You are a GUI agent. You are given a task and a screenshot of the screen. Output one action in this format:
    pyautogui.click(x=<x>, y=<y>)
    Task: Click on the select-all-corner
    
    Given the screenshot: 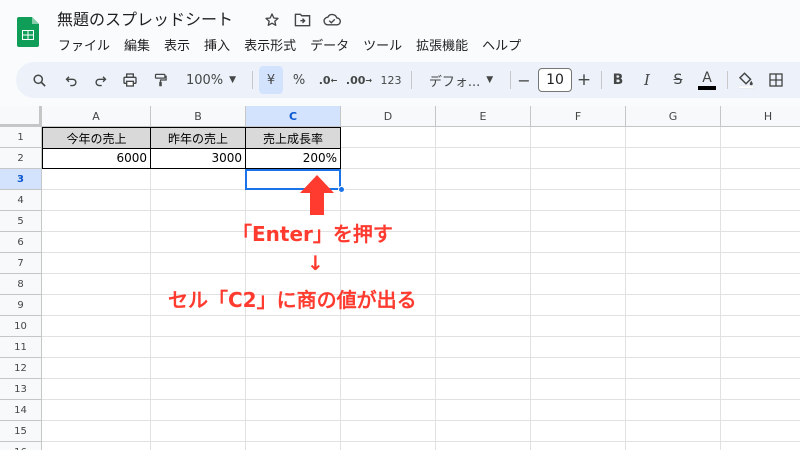 What is the action you would take?
    pyautogui.click(x=21, y=116)
    